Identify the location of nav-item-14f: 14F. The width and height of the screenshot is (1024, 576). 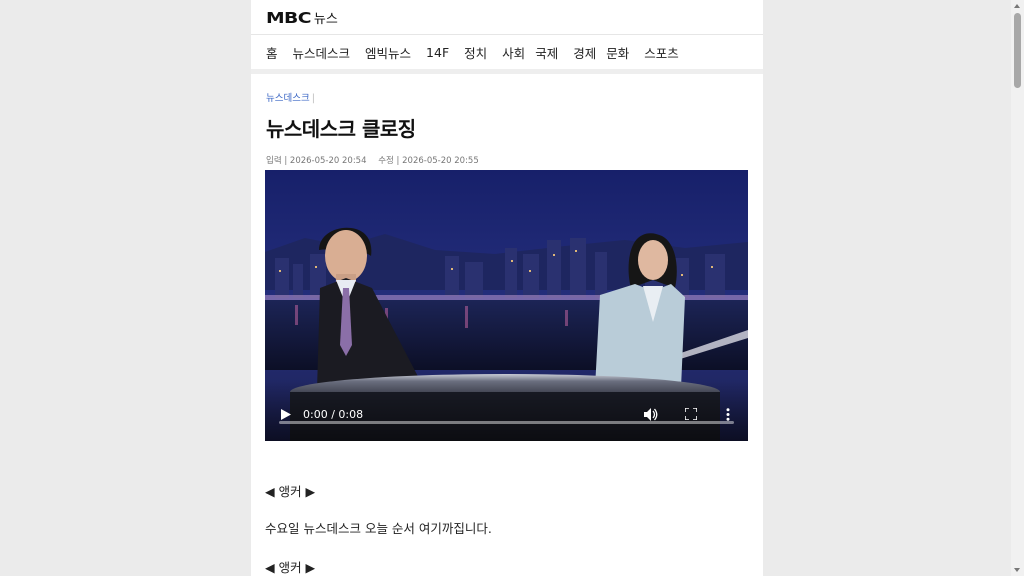
(437, 52).